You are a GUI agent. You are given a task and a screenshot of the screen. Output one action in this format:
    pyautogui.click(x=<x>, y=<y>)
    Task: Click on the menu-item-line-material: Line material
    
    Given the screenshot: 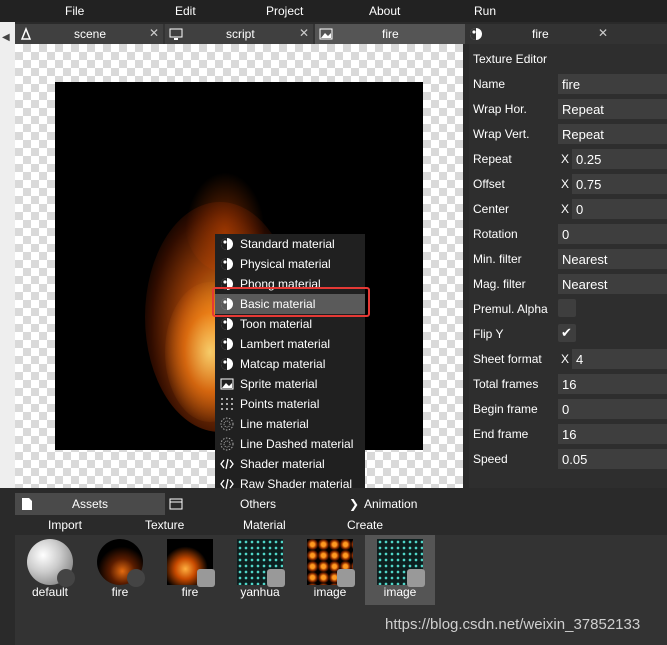 What is the action you would take?
    pyautogui.click(x=290, y=424)
    